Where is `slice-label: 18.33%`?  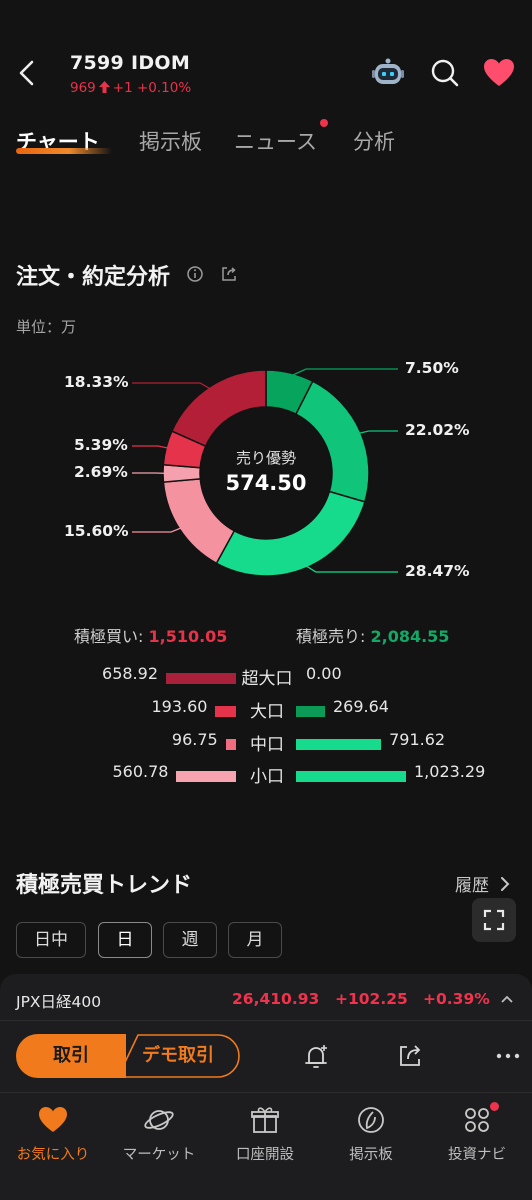 slice-label: 18.33% is located at coordinates (96, 382).